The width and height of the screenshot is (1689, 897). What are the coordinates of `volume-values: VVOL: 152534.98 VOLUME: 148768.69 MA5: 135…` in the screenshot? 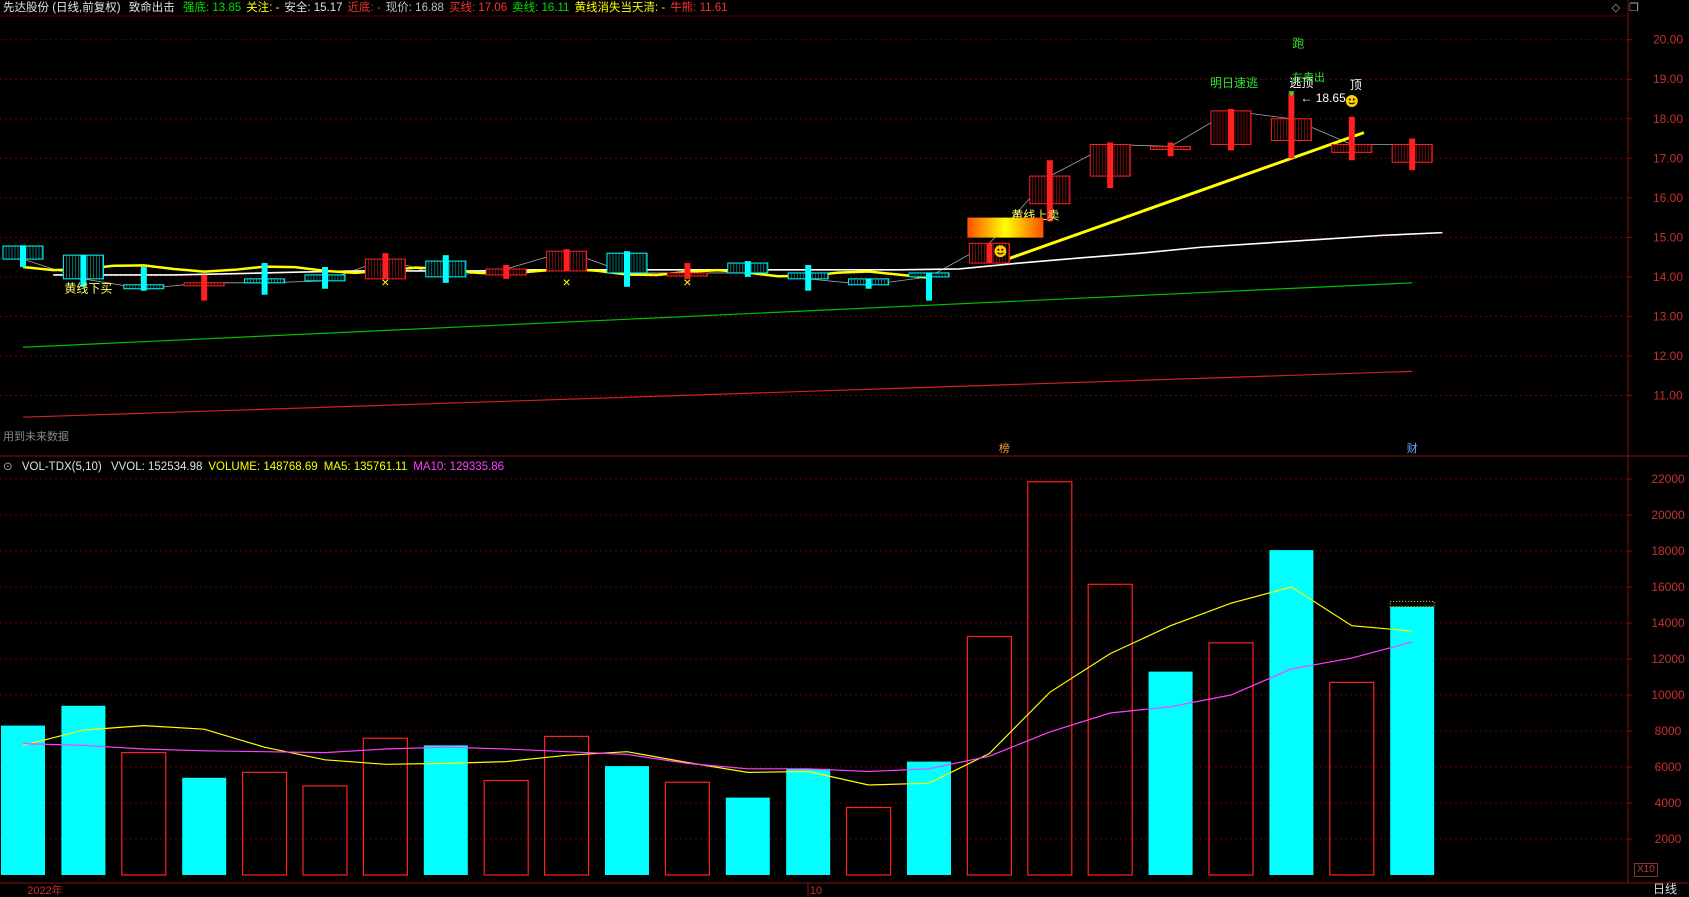 It's located at (310, 467).